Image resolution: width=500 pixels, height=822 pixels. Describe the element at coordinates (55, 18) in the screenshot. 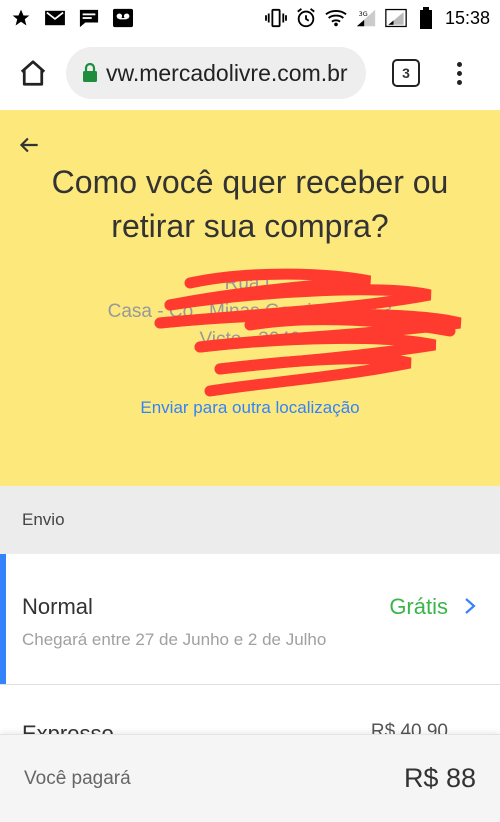

I see `gmail-icon` at that location.